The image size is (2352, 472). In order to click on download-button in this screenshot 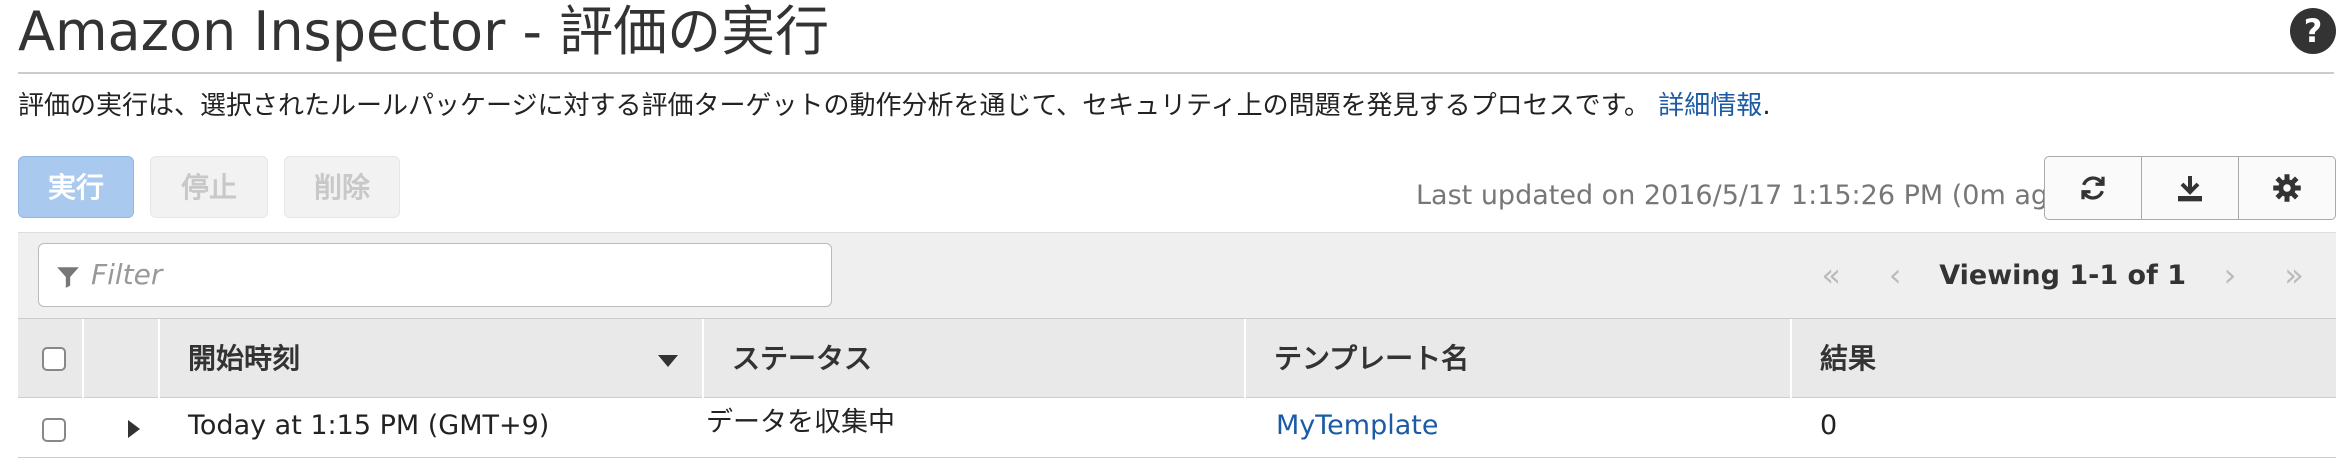, I will do `click(2189, 188)`.